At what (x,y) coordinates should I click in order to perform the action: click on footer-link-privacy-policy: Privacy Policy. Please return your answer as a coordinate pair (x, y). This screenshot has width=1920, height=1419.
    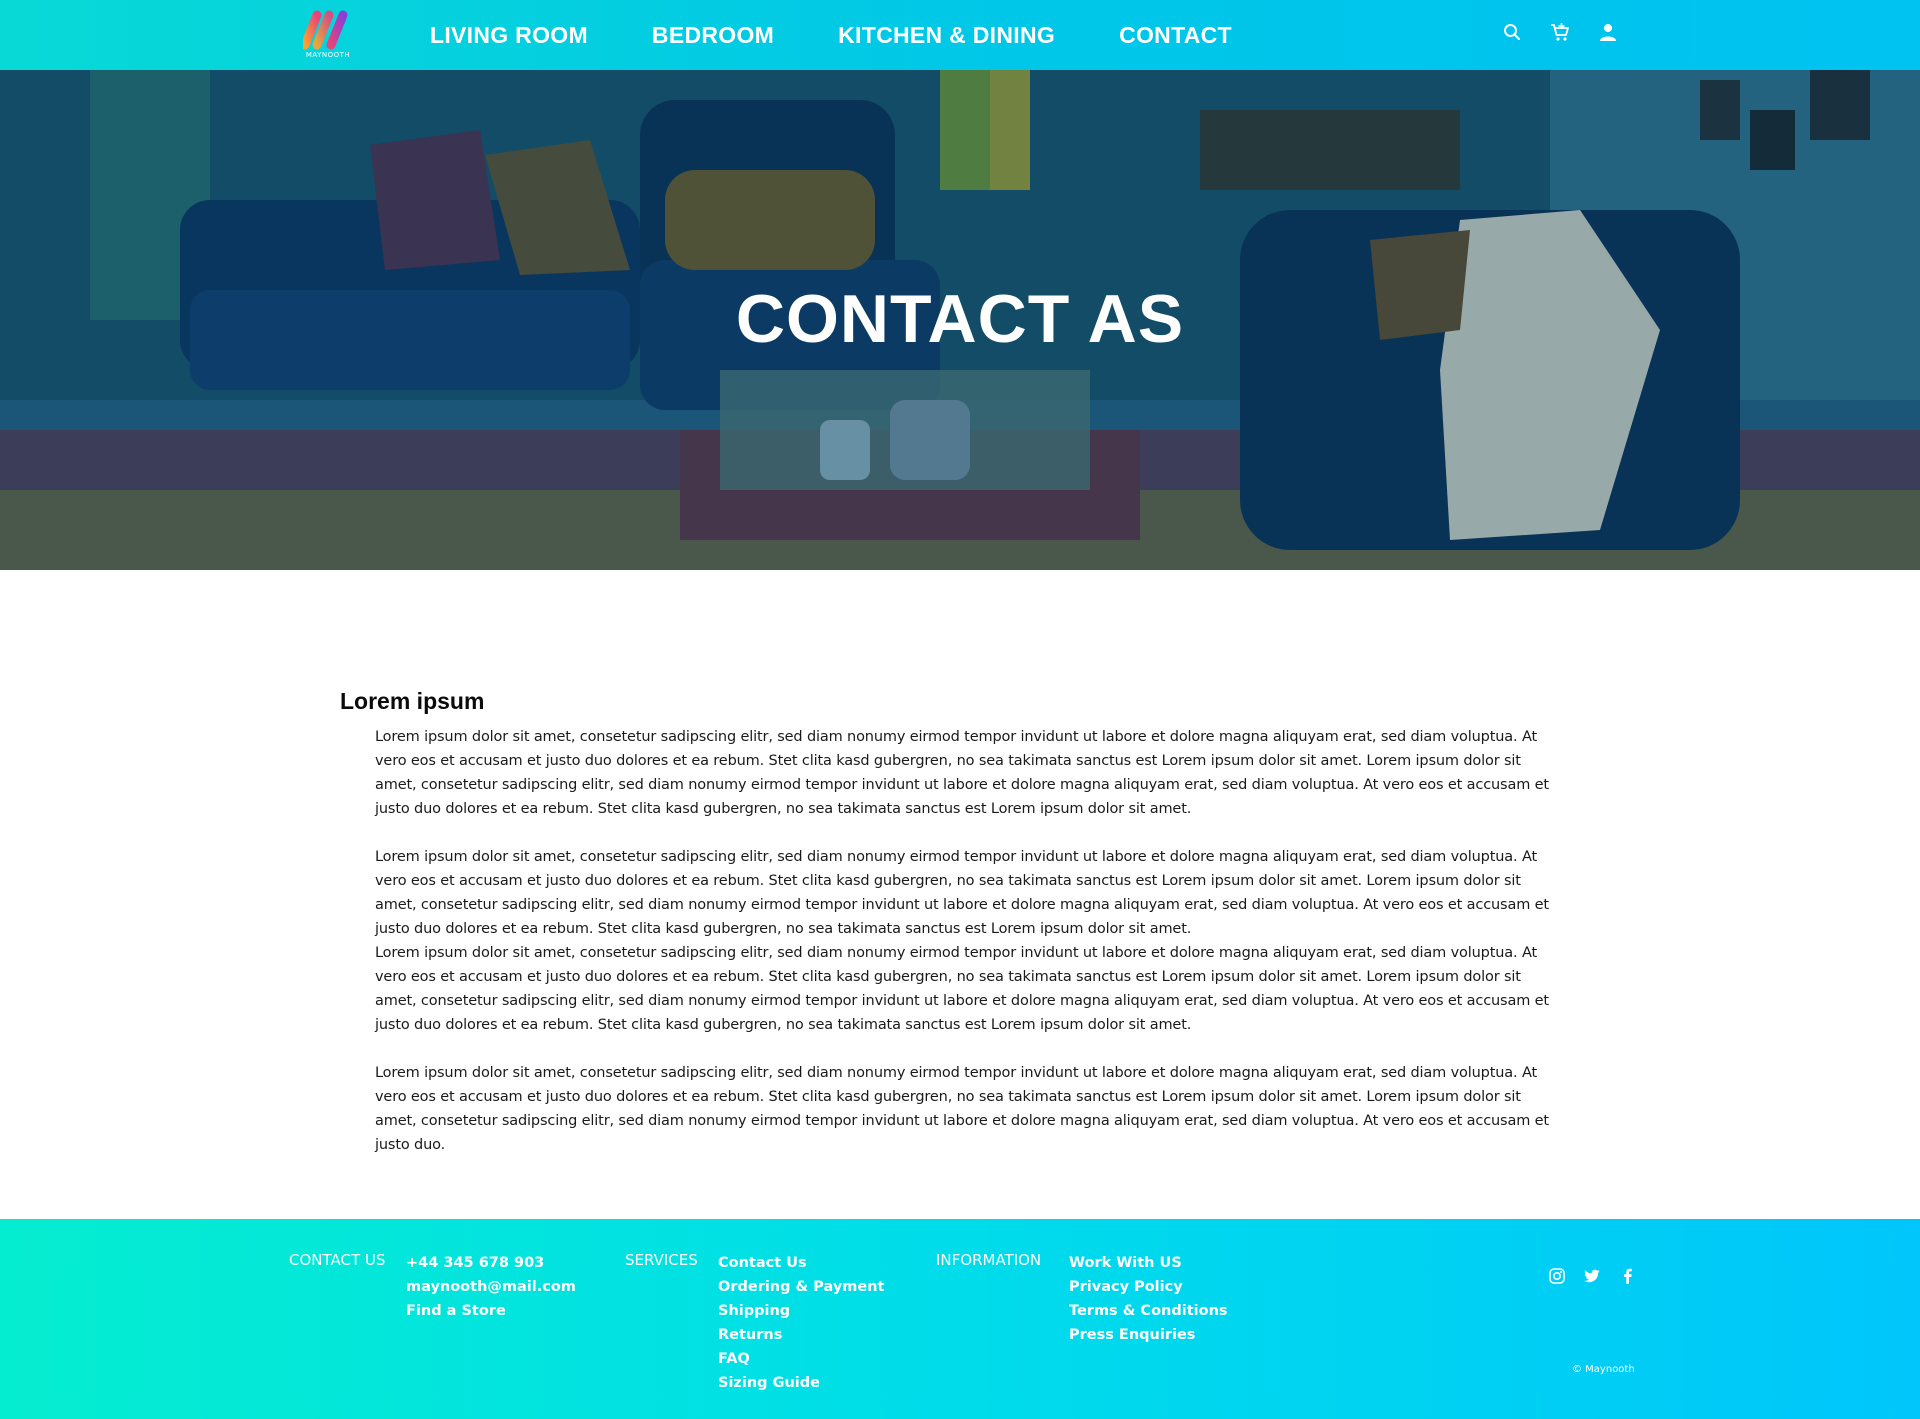
    Looking at the image, I should click on (1148, 1287).